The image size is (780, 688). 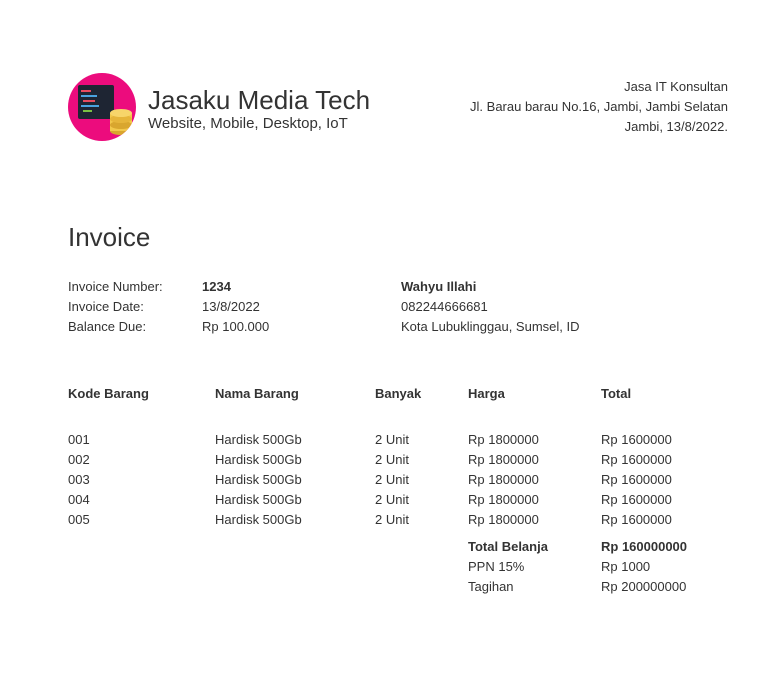 I want to click on row-3-kode: 003, so click(x=79, y=479).